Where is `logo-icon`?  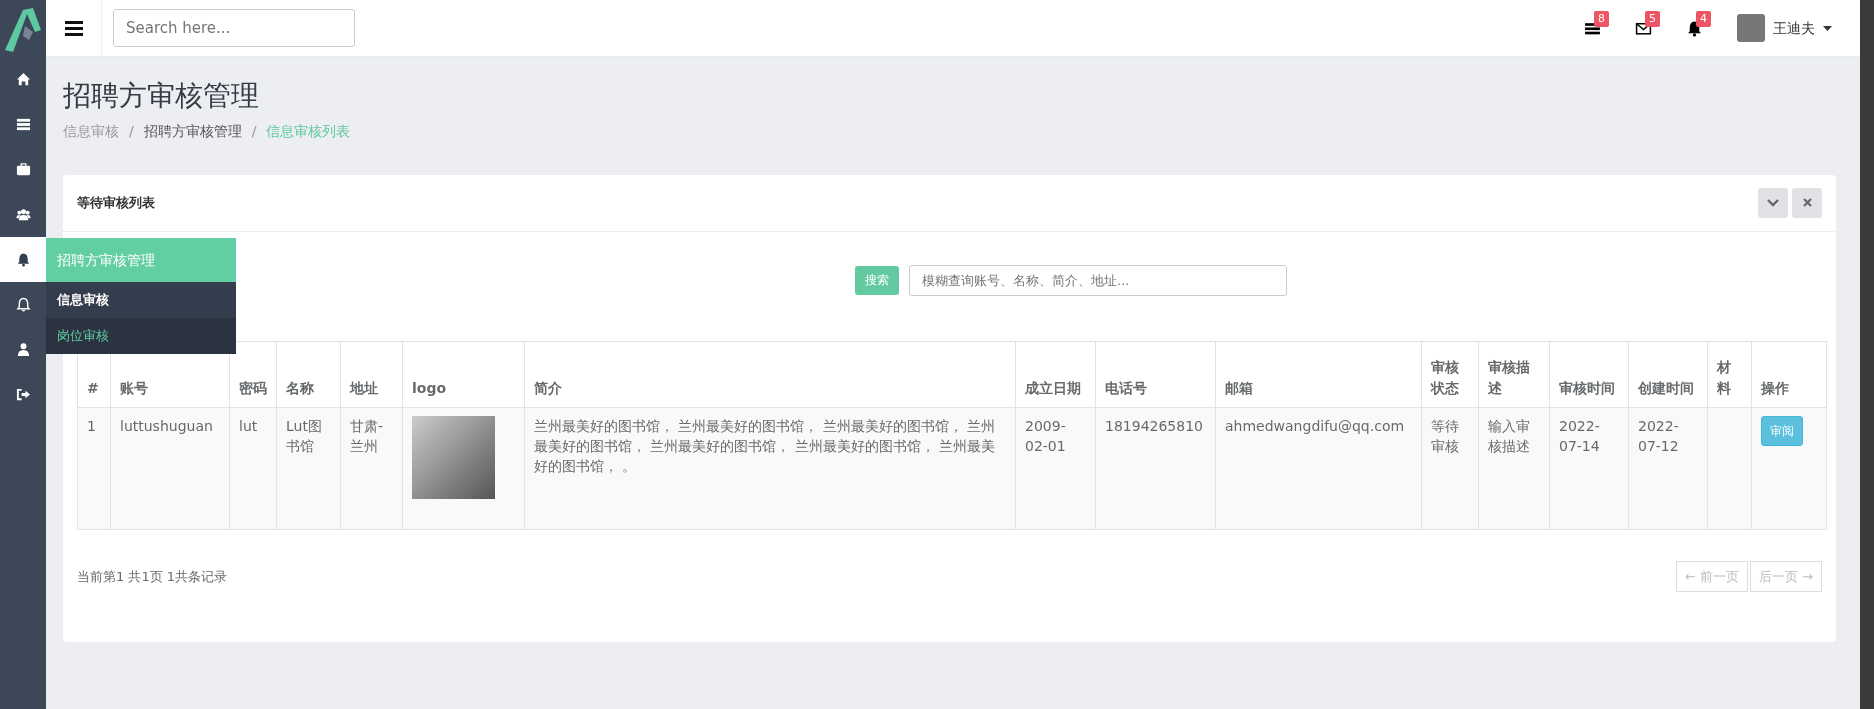
logo-icon is located at coordinates (23, 28).